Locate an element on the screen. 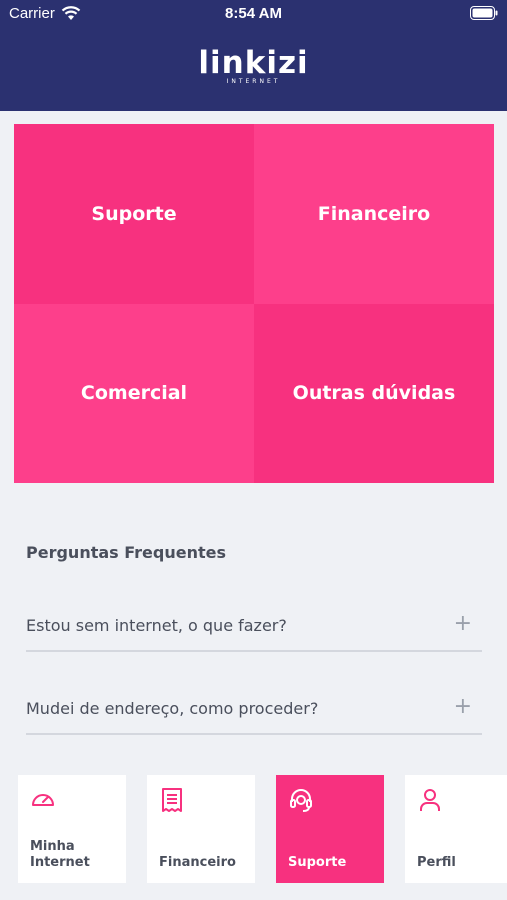  faq-item: Mudei de endereço, como proceder? + is located at coordinates (254, 715).